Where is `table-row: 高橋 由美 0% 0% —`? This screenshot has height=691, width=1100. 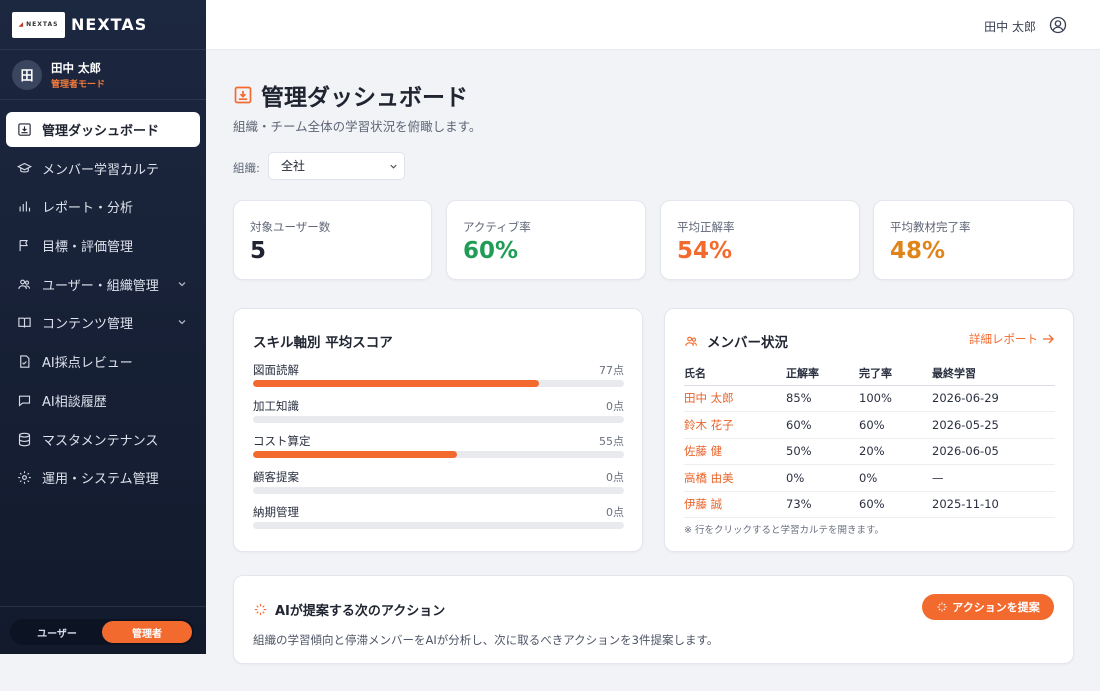 table-row: 高橋 由美 0% 0% — is located at coordinates (869, 478).